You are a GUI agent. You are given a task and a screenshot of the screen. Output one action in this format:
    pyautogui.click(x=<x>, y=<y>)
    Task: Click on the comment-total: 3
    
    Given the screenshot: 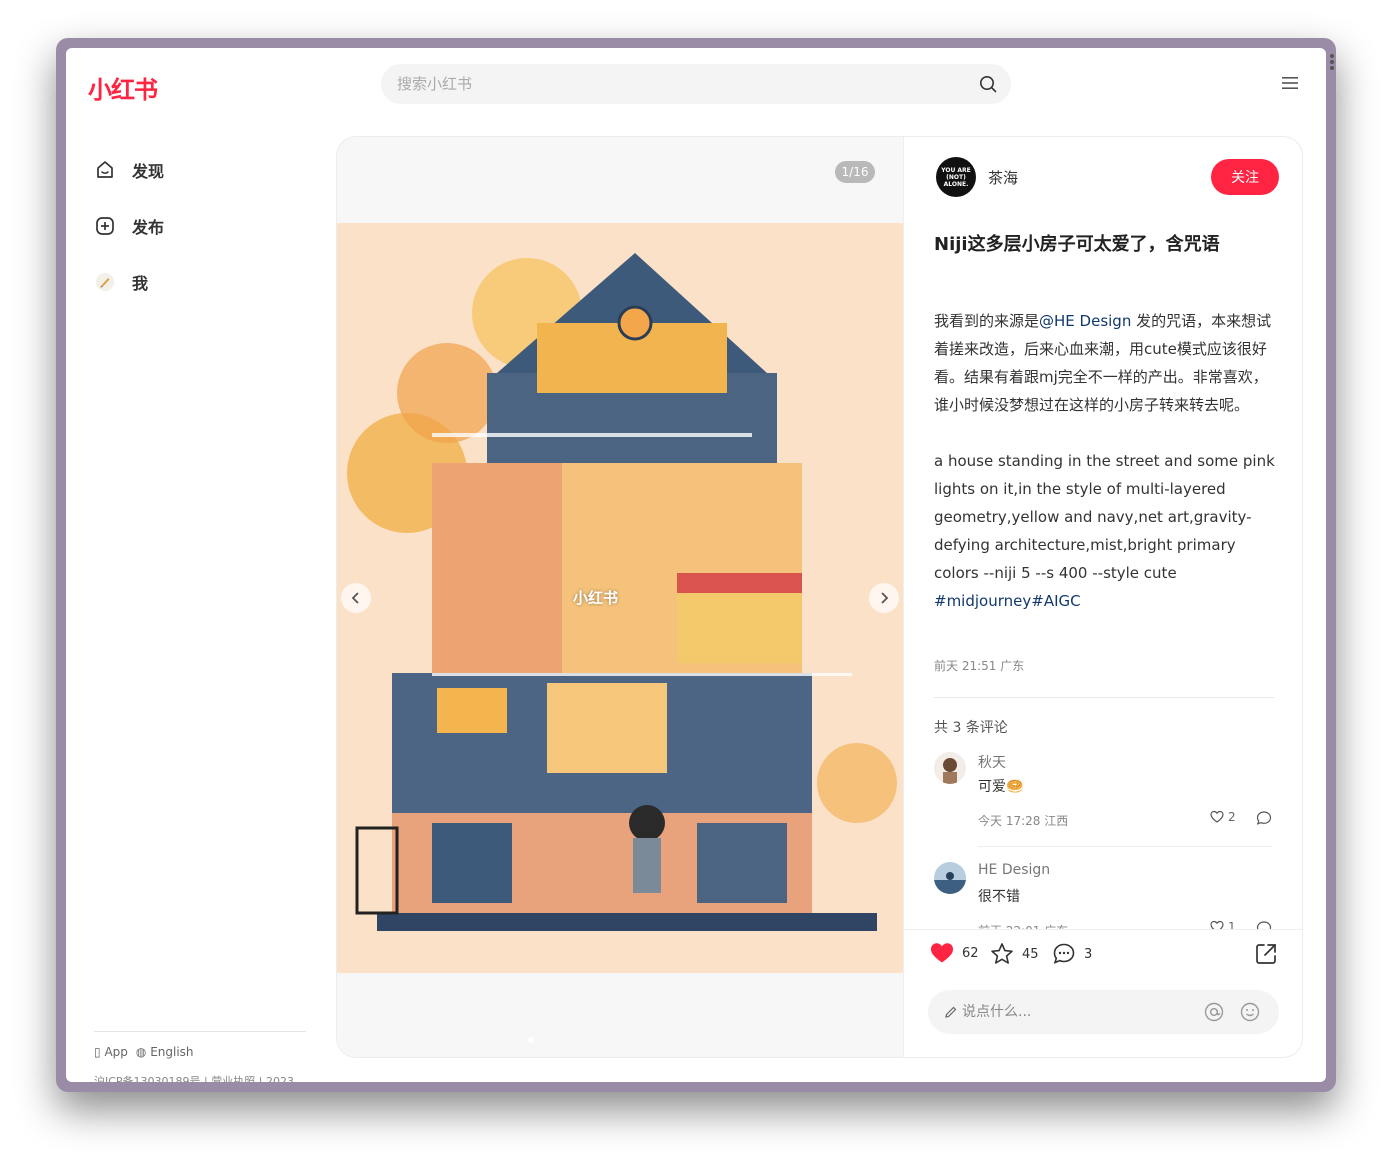 What is the action you would take?
    pyautogui.click(x=1088, y=954)
    